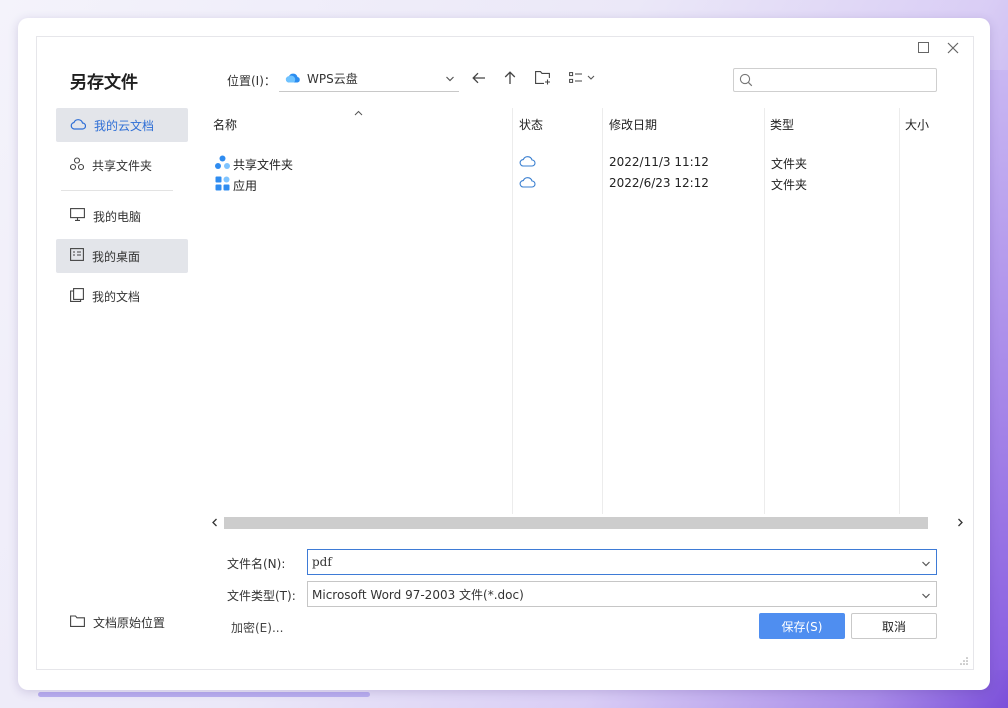  Describe the element at coordinates (322, 562) in the screenshot. I see `filename-value: pdf` at that location.